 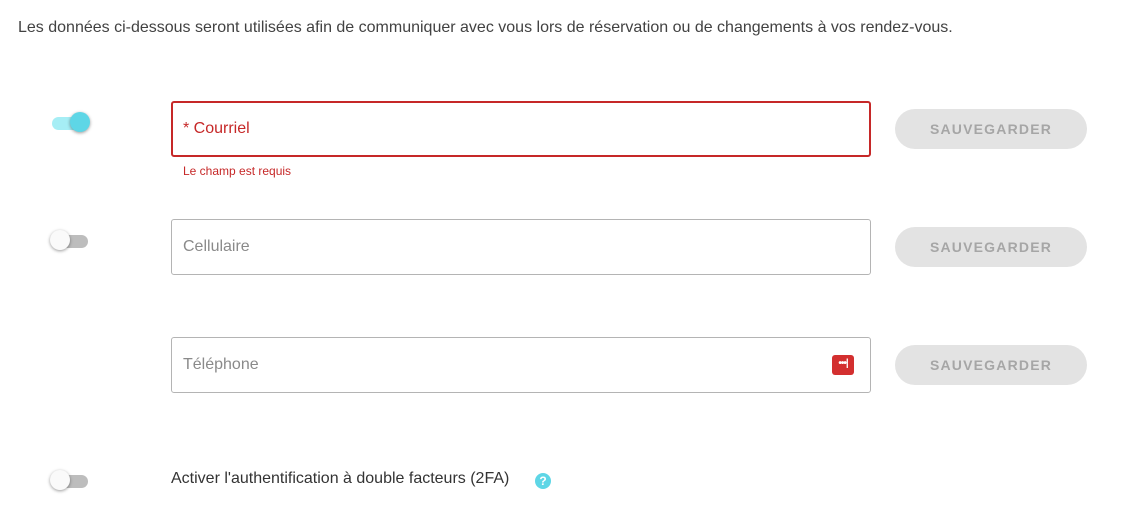 What do you see at coordinates (493, 365) in the screenshot?
I see `phone-input` at bounding box center [493, 365].